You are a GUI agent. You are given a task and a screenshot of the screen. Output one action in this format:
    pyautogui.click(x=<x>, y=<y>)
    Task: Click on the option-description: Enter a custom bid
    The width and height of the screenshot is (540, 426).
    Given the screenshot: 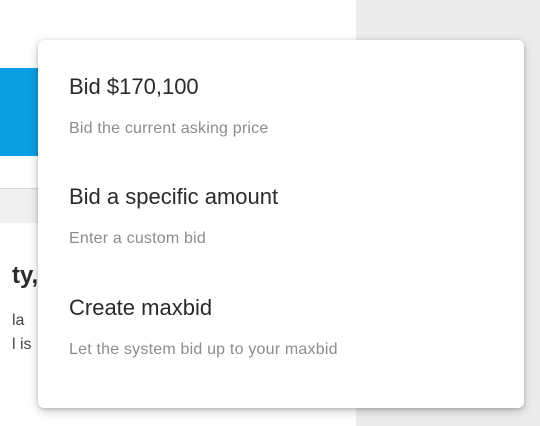 What is the action you would take?
    pyautogui.click(x=137, y=238)
    